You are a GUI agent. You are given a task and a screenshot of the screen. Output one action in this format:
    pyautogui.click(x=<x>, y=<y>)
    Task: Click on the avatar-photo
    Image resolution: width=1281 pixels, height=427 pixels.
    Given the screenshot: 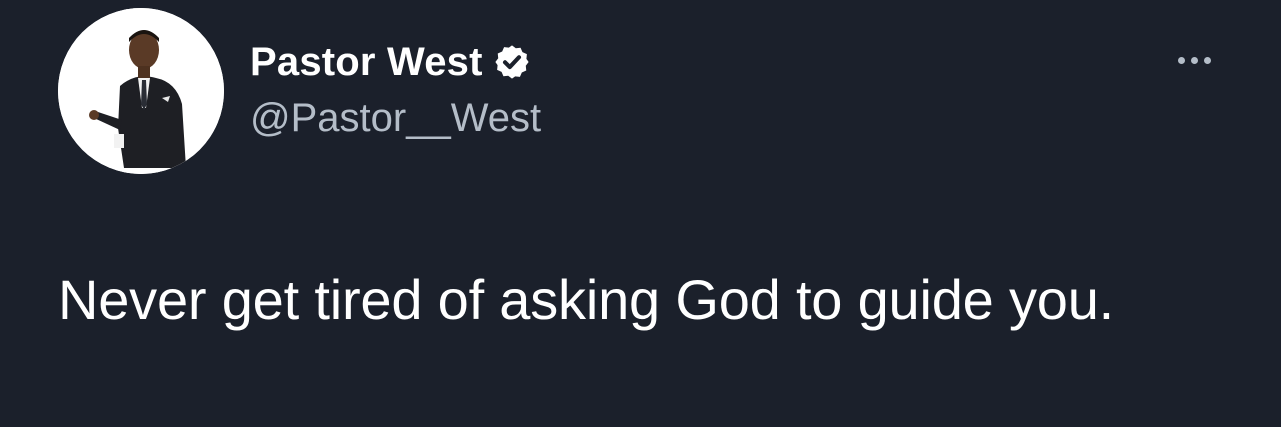 What is the action you would take?
    pyautogui.click(x=141, y=91)
    